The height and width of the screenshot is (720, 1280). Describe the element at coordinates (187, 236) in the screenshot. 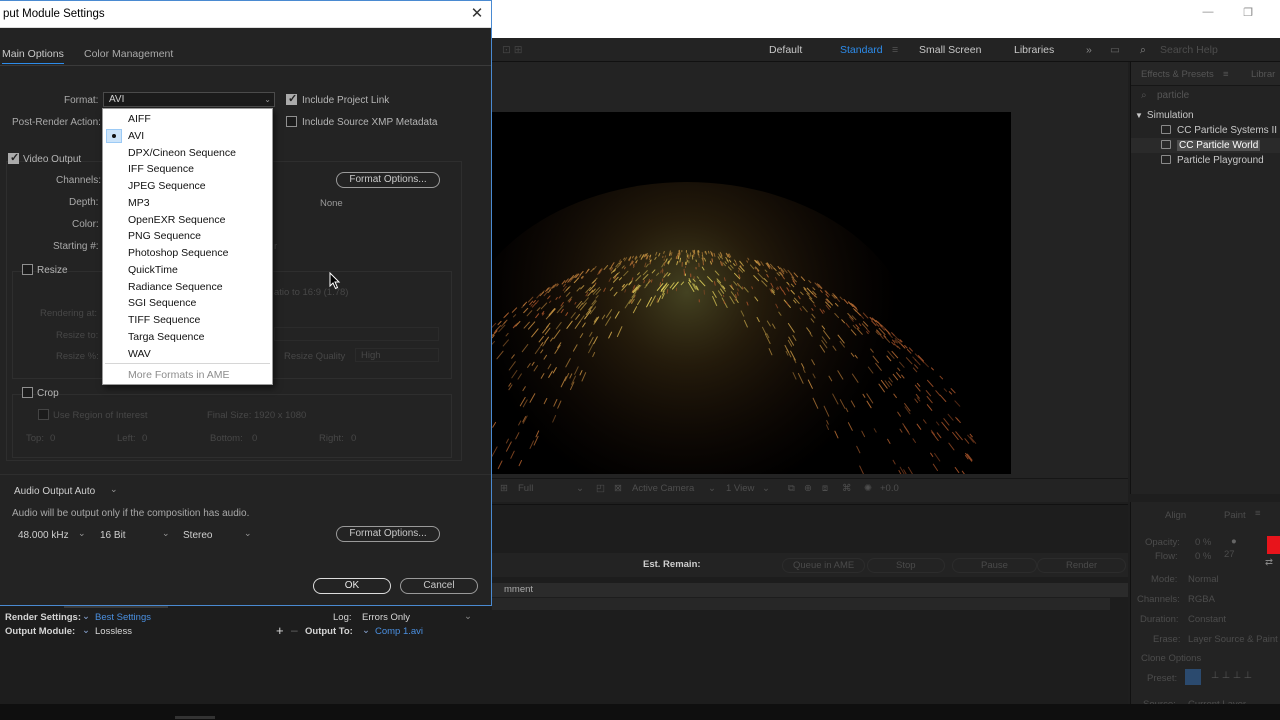

I see `format-option: PNG Sequence` at that location.